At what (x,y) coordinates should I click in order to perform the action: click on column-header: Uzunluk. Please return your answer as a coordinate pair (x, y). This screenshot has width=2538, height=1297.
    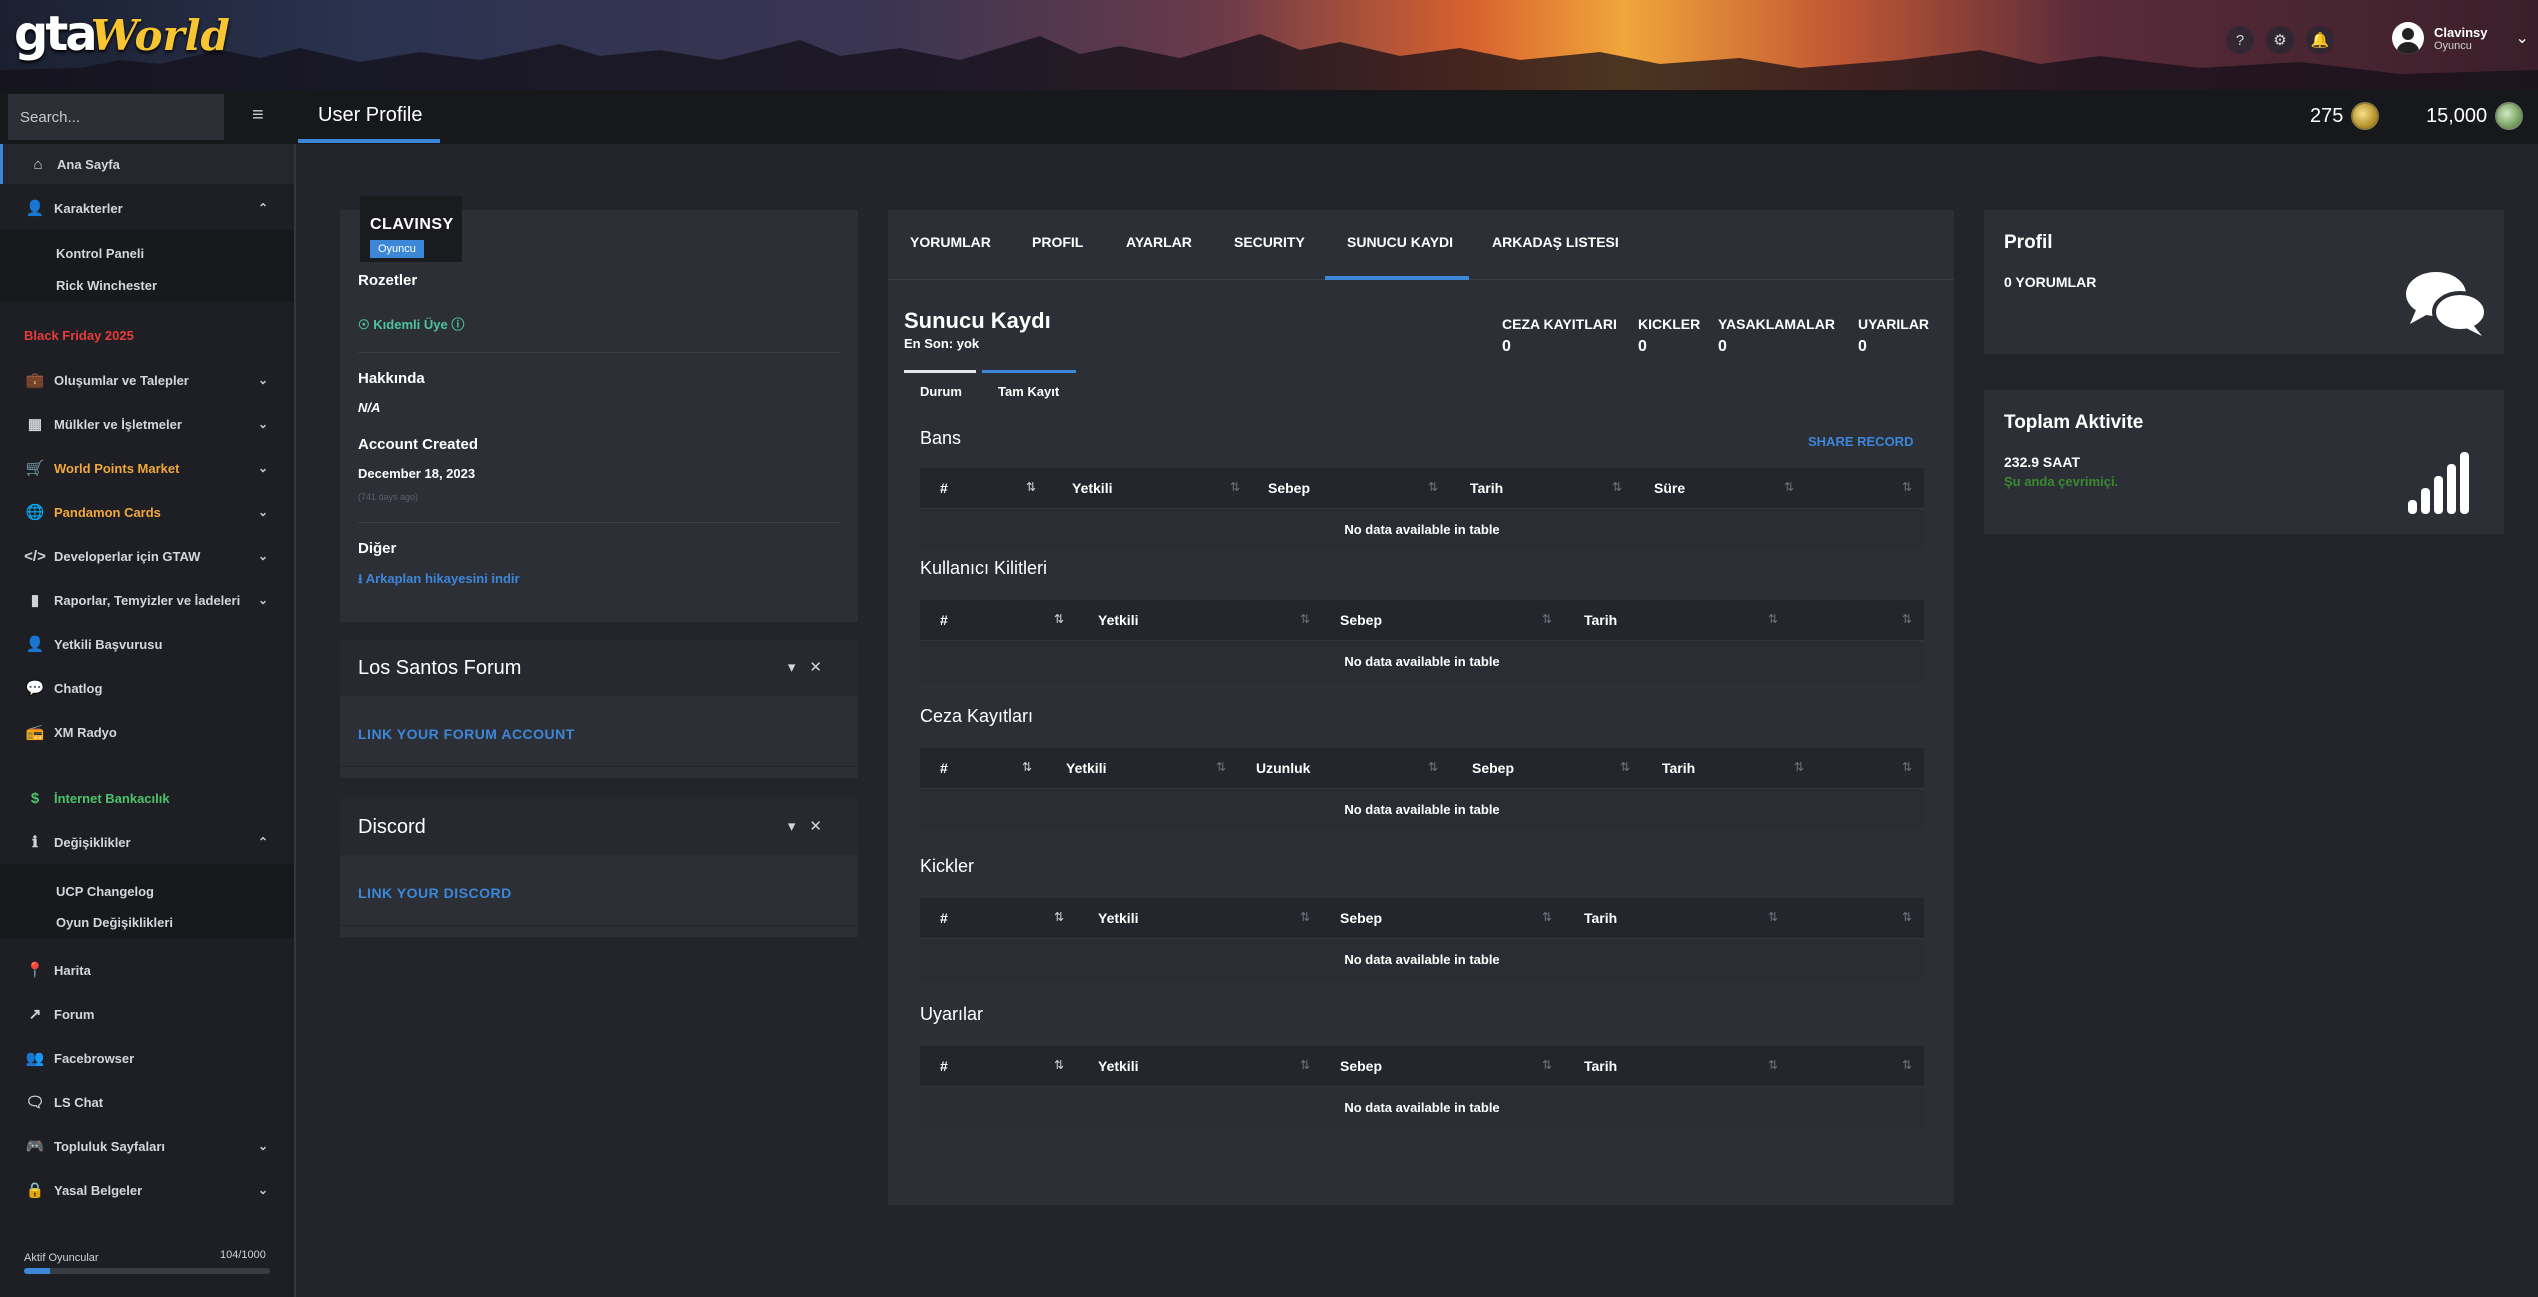
    Looking at the image, I should click on (1283, 768).